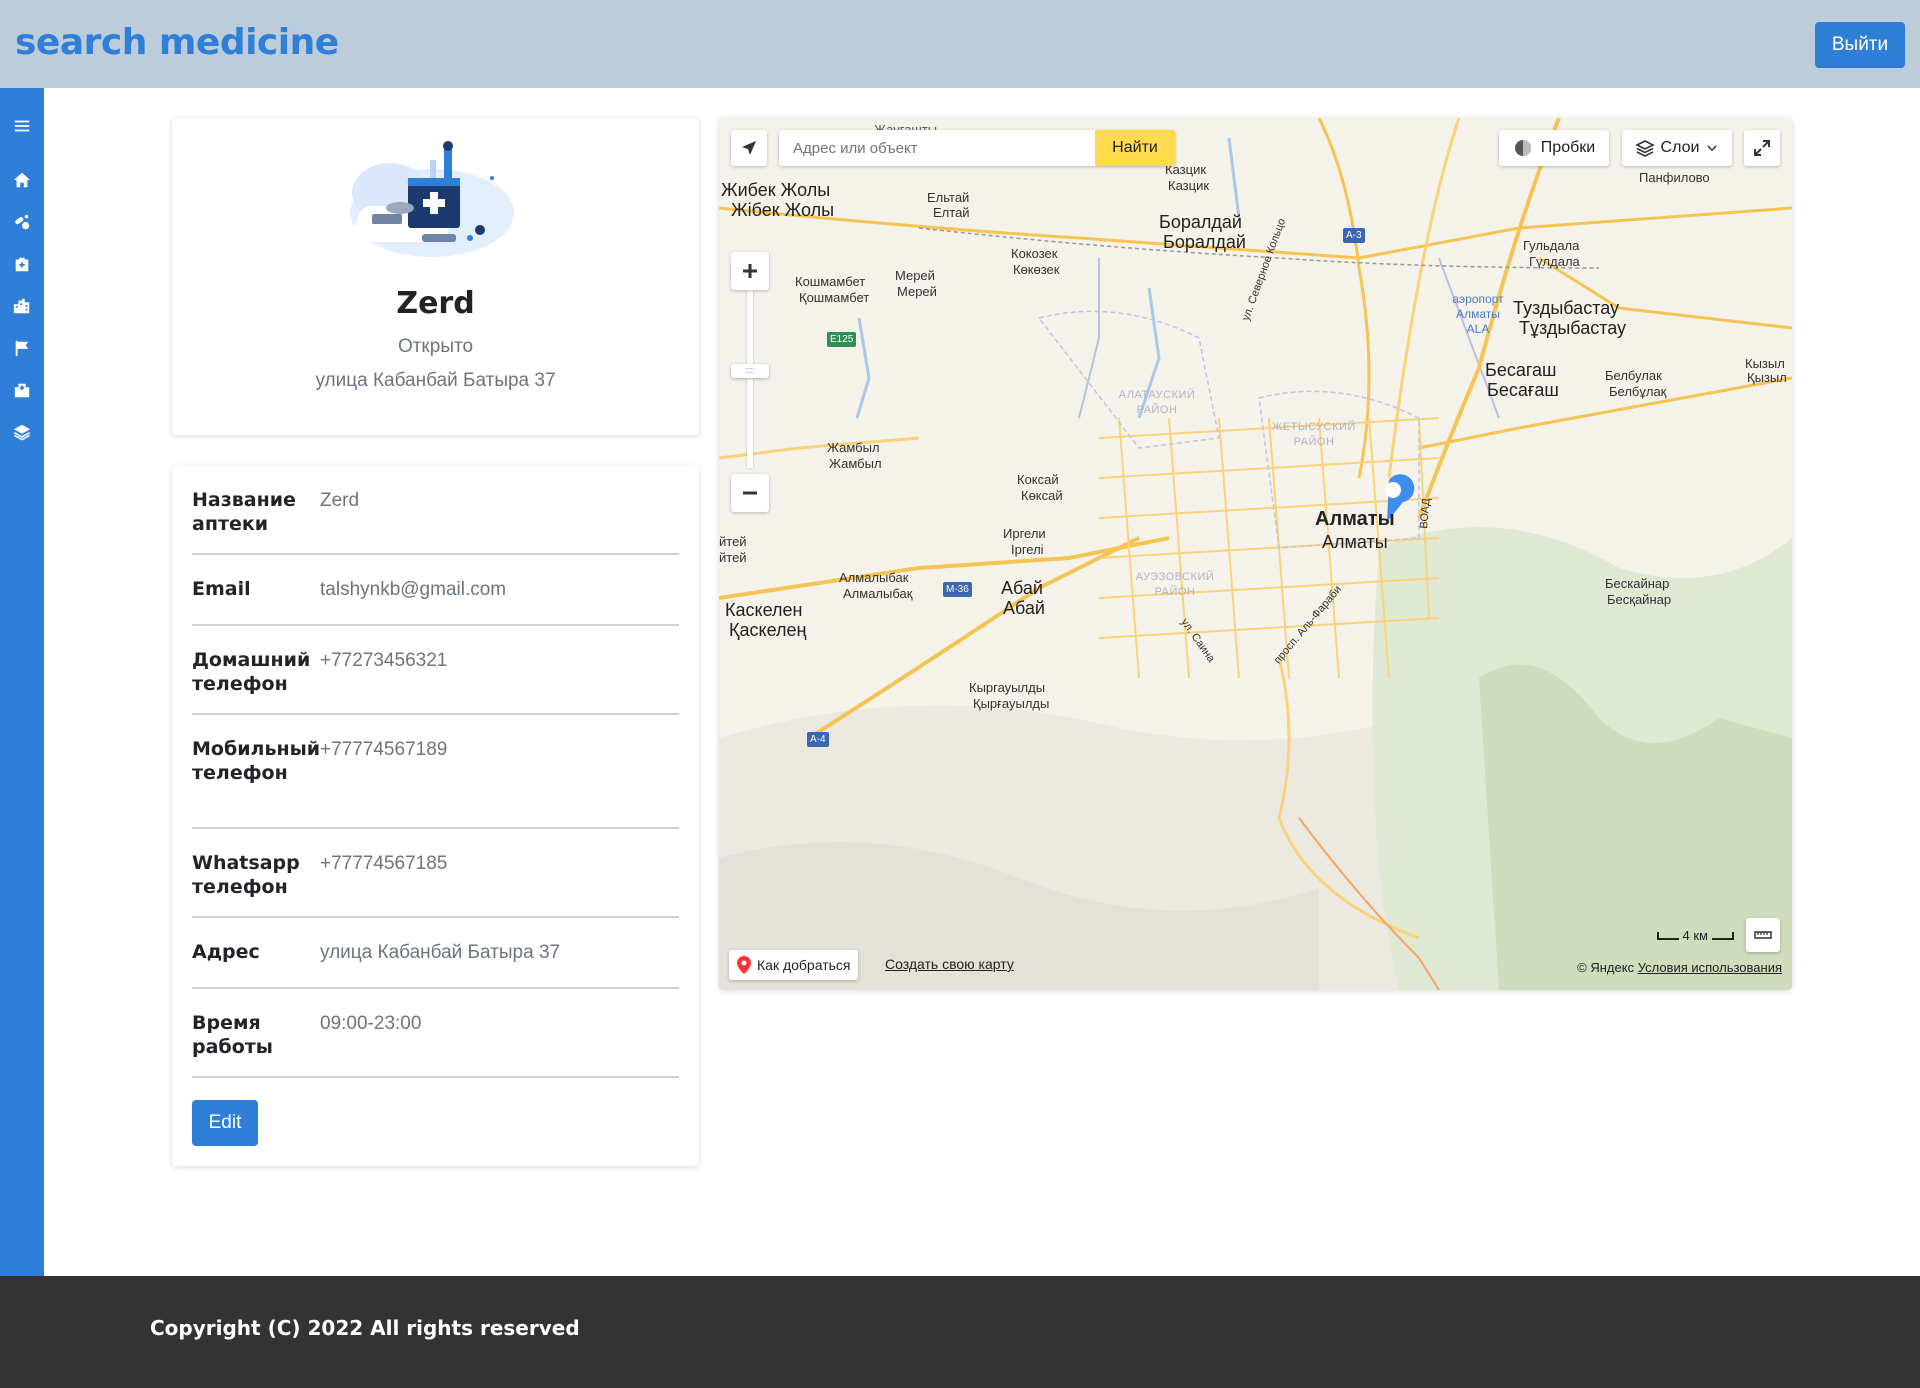 Image resolution: width=1920 pixels, height=1388 pixels. Describe the element at coordinates (1765, 363) in the screenshot. I see `map-label: Кызыл` at that location.